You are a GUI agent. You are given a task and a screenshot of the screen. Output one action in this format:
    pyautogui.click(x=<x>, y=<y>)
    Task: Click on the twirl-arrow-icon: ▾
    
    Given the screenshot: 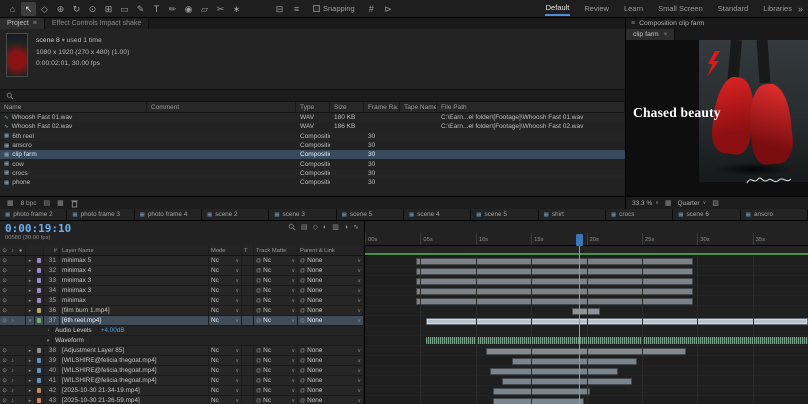 What is the action you would take?
    pyautogui.click(x=48, y=340)
    